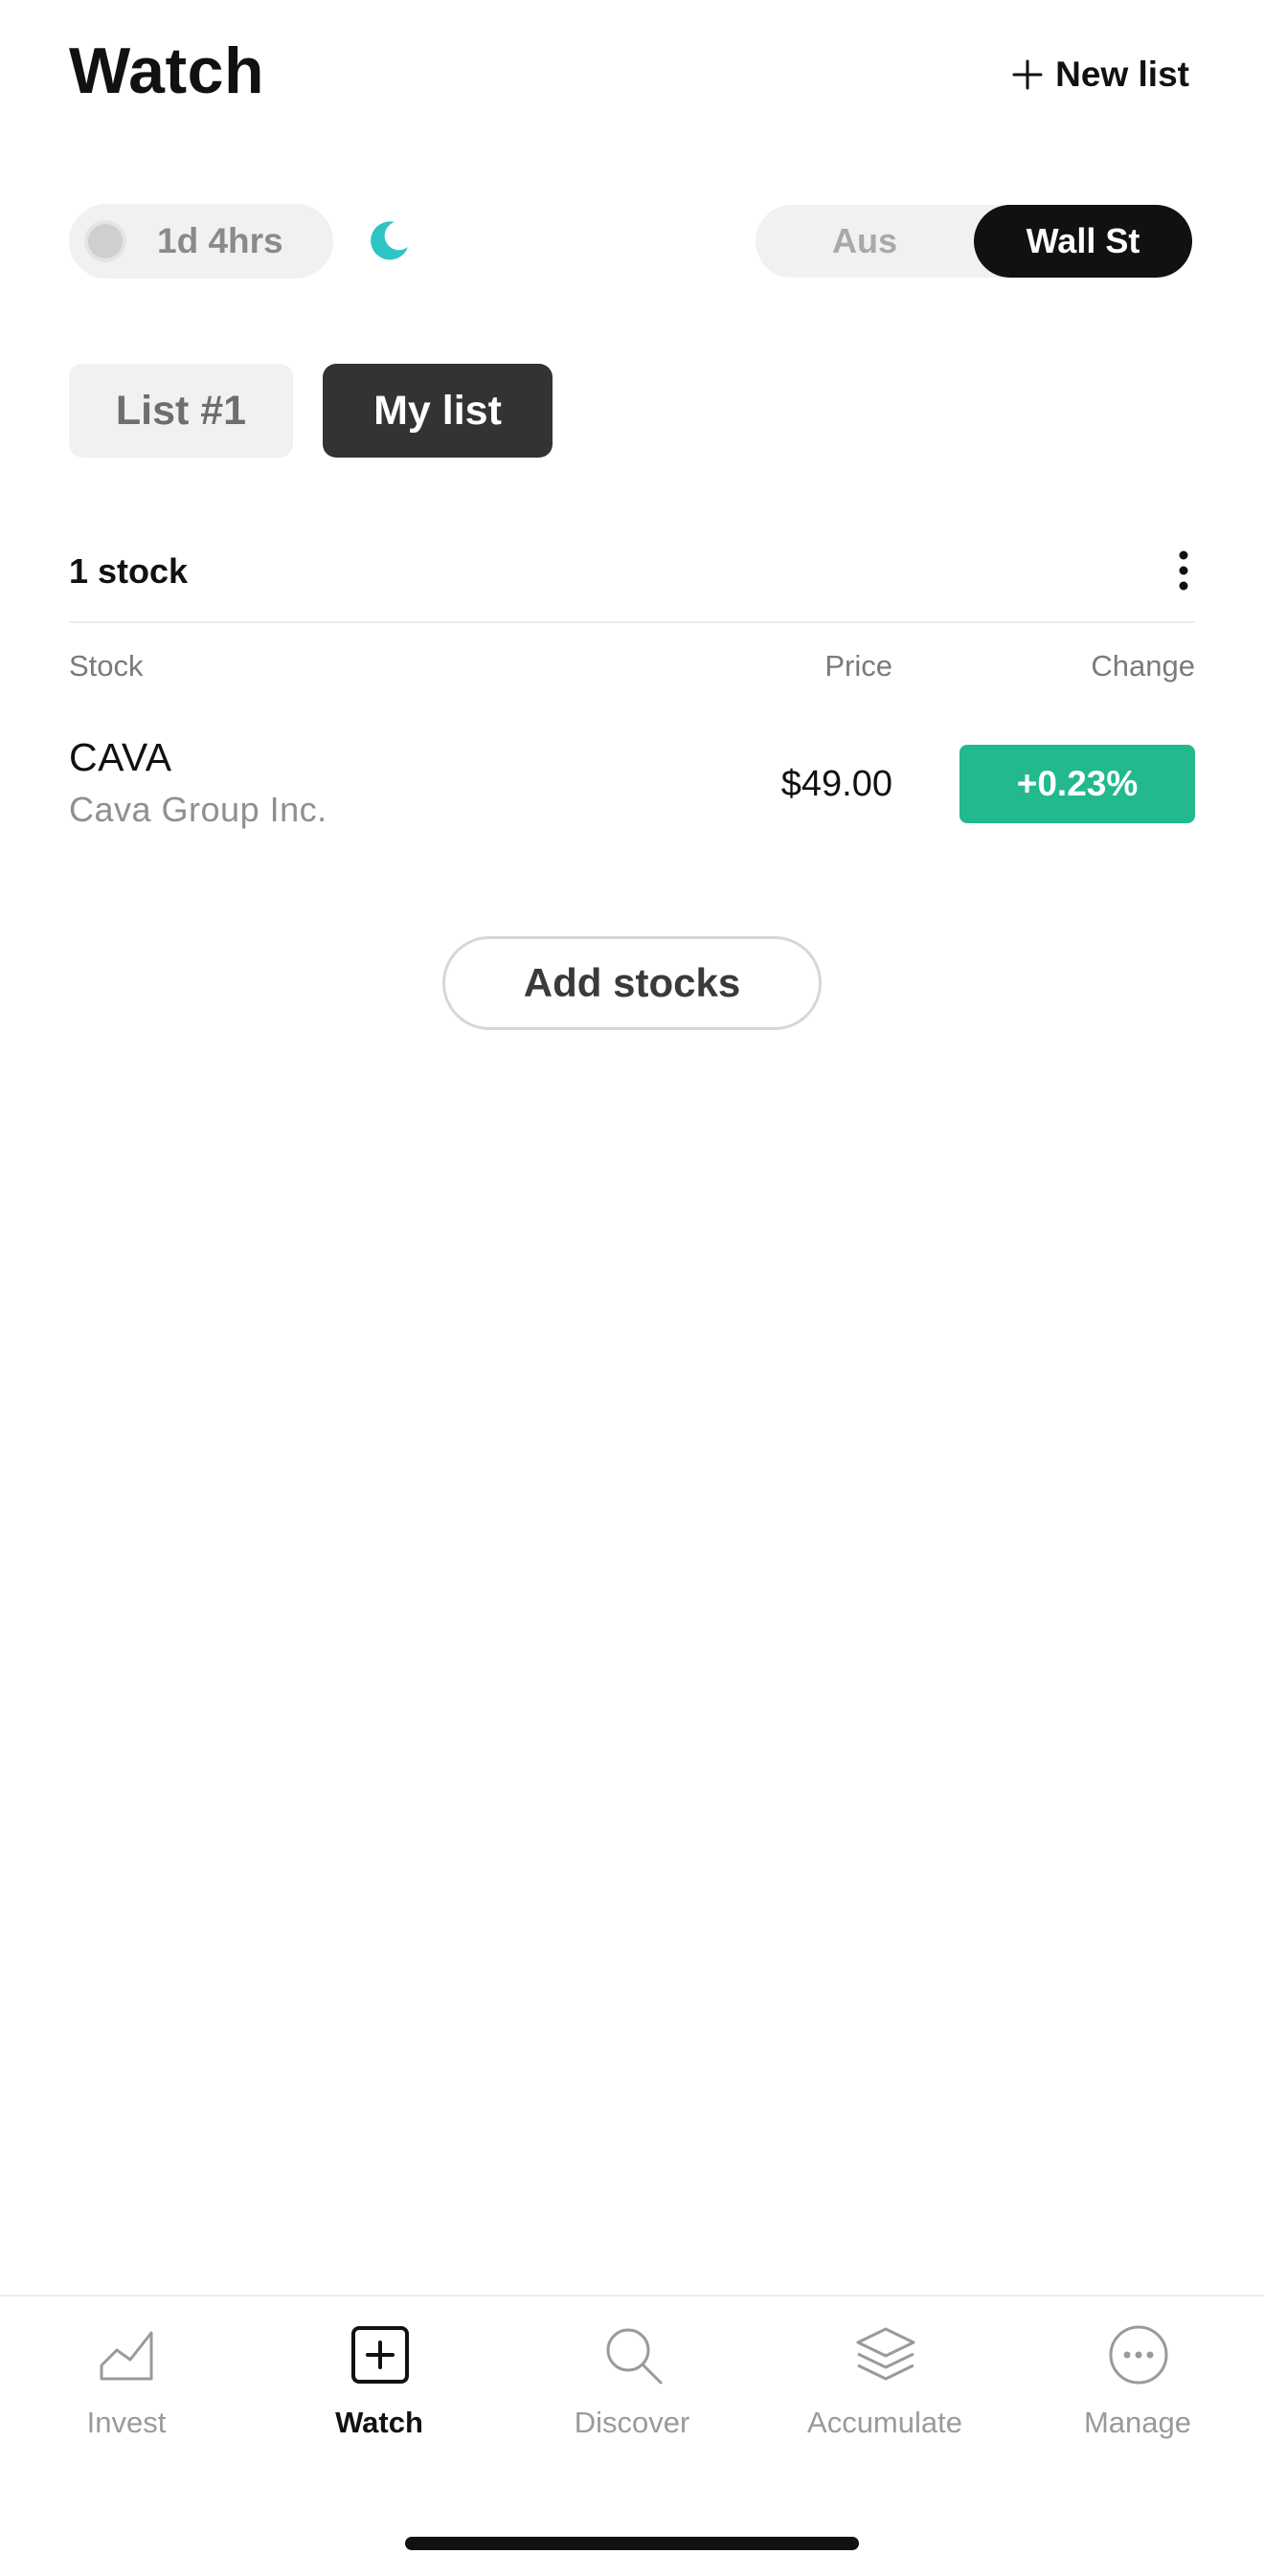 Image resolution: width=1264 pixels, height=2576 pixels. I want to click on page-title: Watch, so click(166, 70).